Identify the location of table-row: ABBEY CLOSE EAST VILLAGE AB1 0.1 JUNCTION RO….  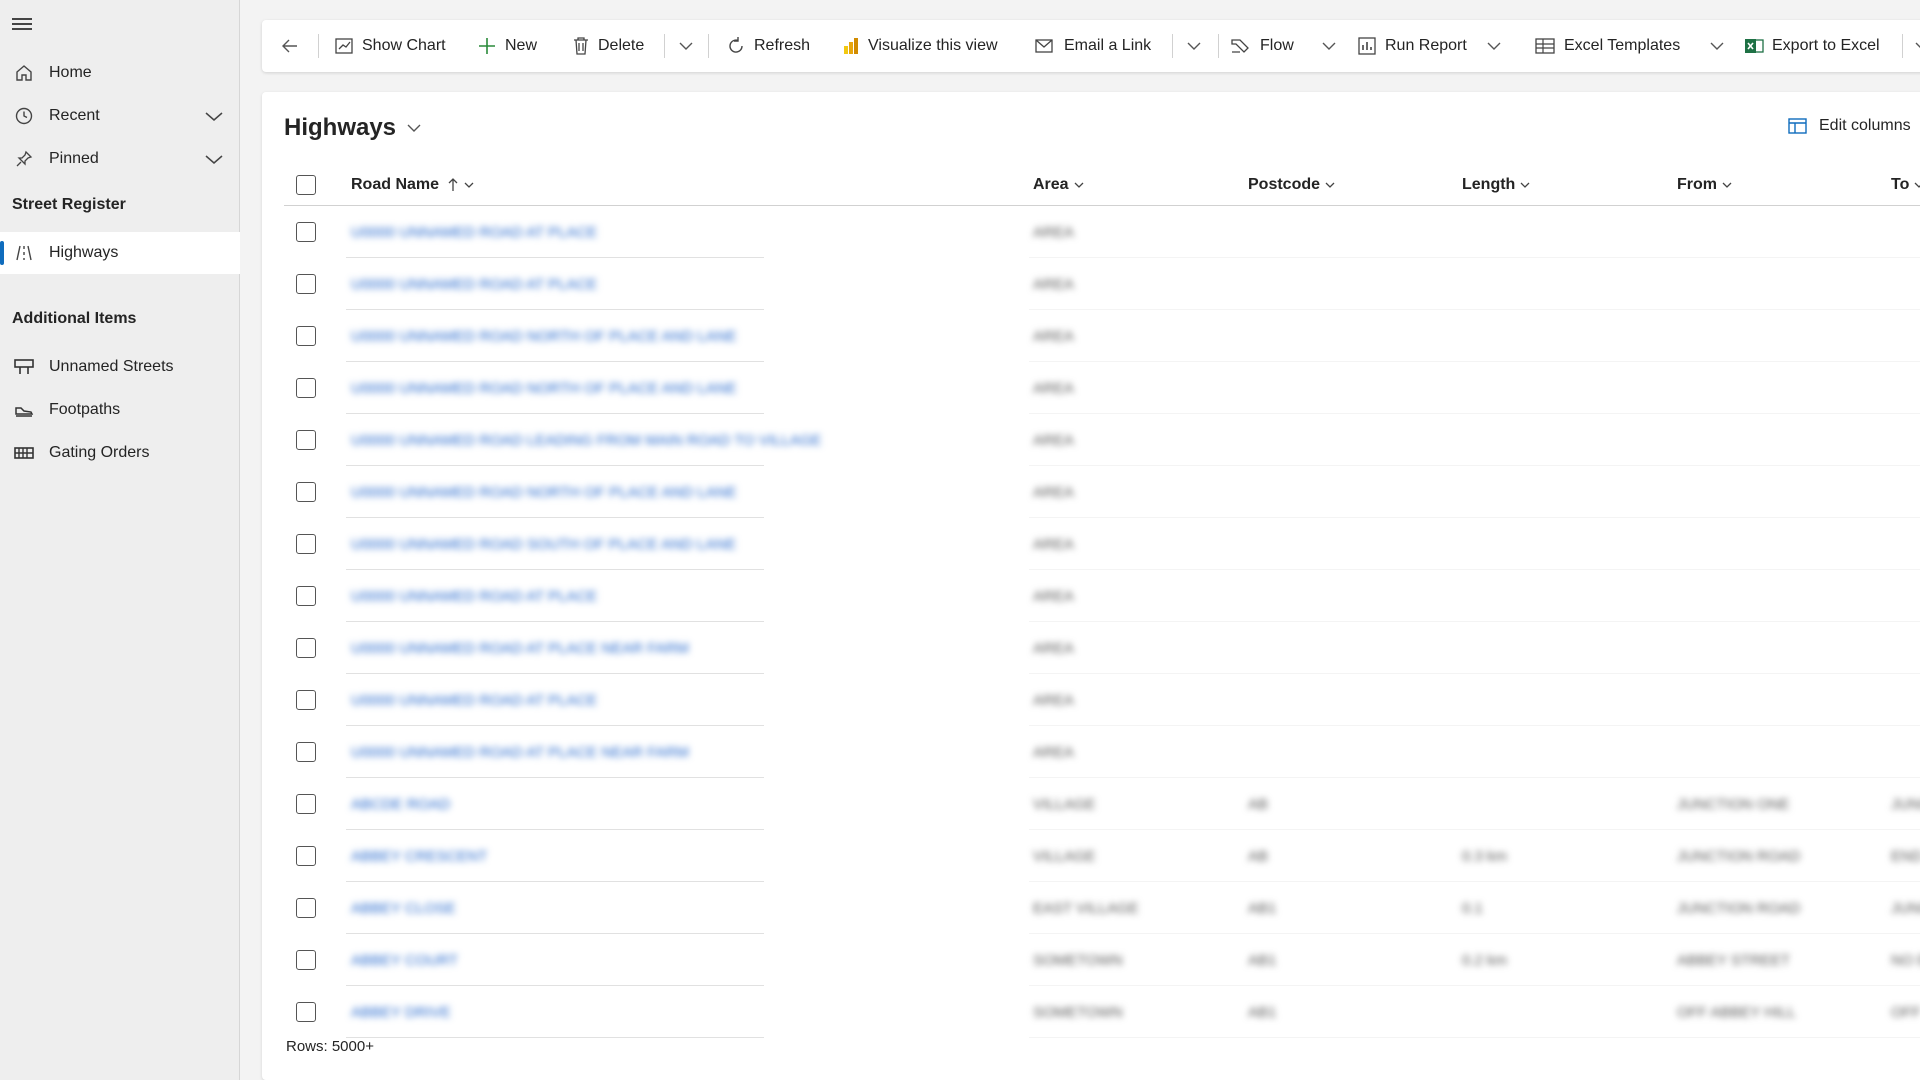
(1102, 908).